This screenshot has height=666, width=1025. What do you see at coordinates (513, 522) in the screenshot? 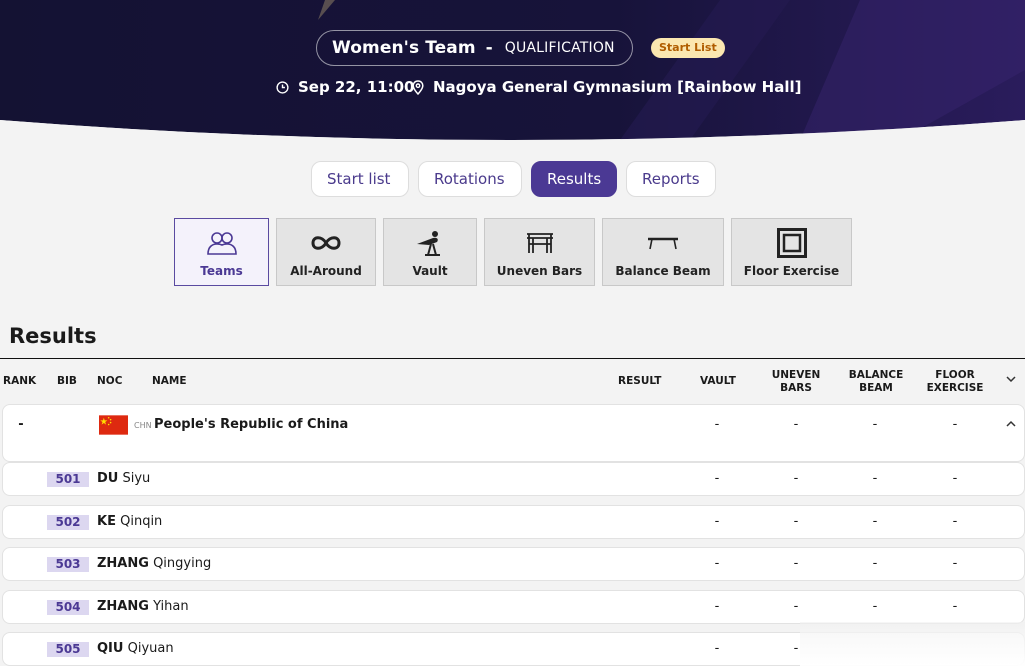
I see `athlete-row: 502 KE Qinqin - - - -` at bounding box center [513, 522].